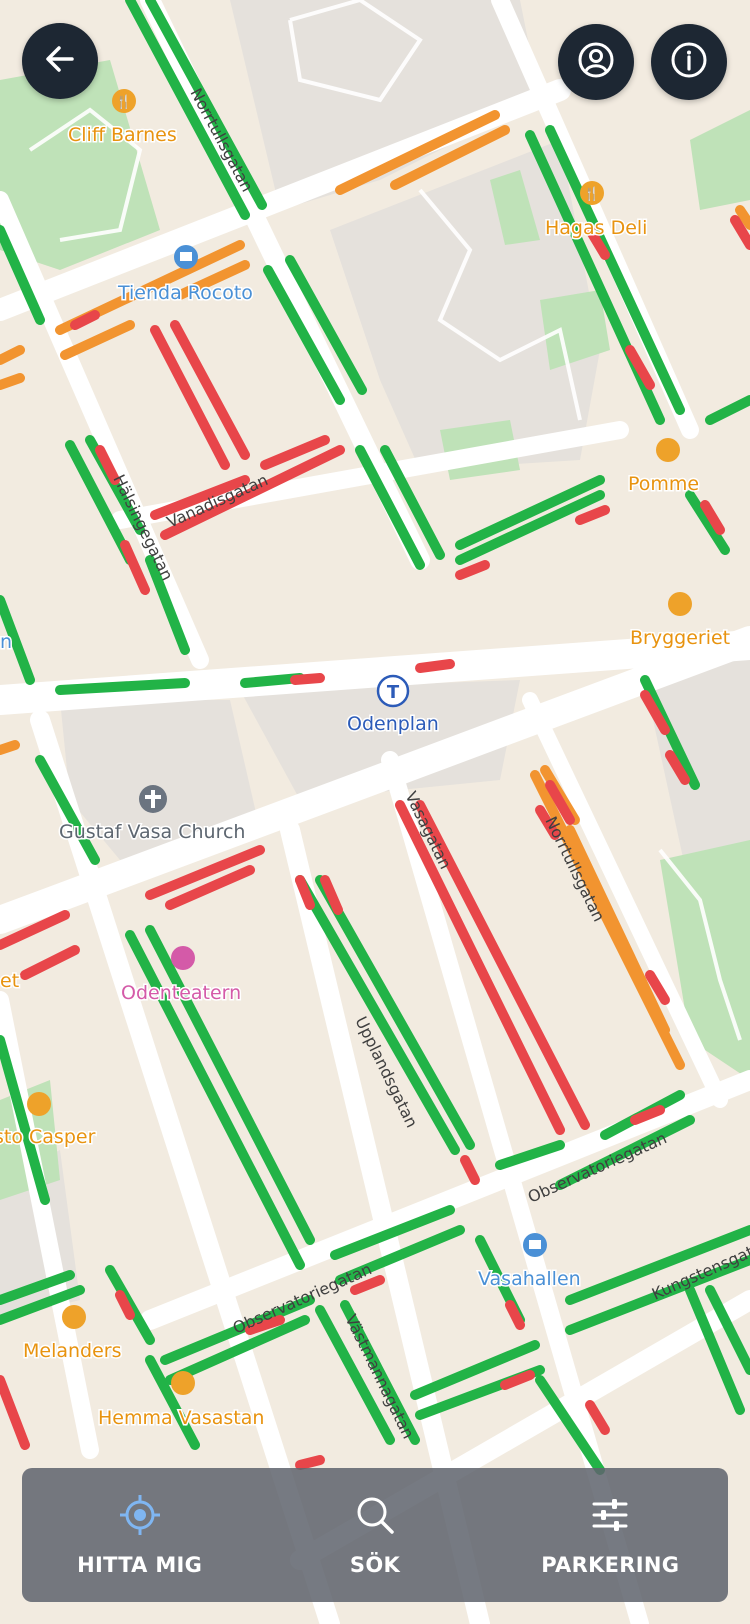 The width and height of the screenshot is (750, 1624). I want to click on poi-label: sto Casper, so click(48, 1137).